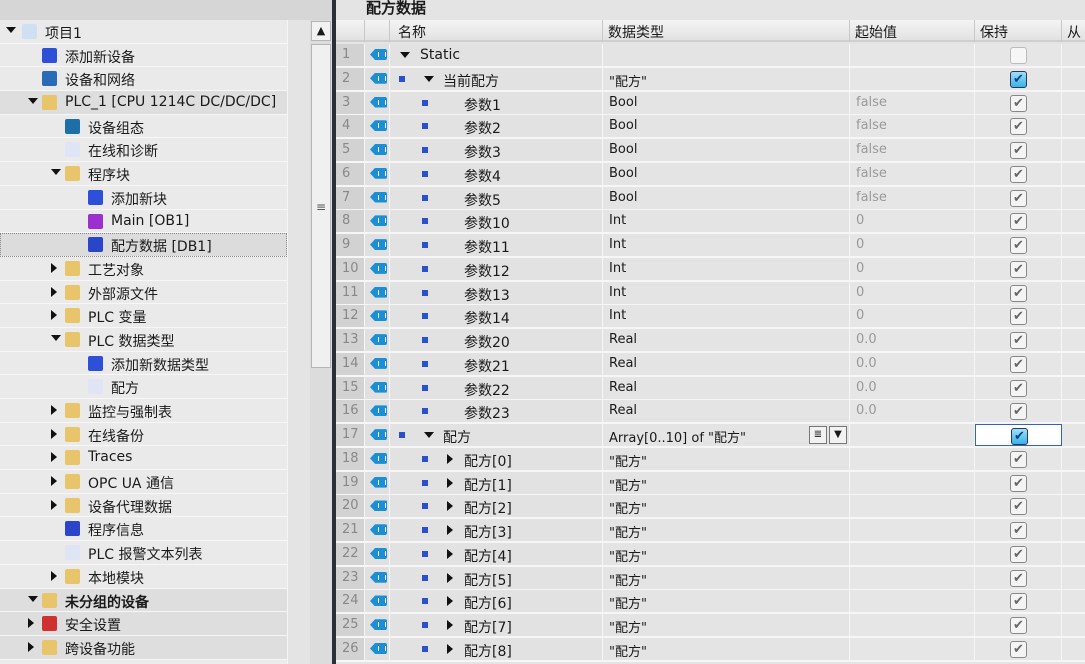  What do you see at coordinates (350, 292) in the screenshot?
I see `row-number: 11` at bounding box center [350, 292].